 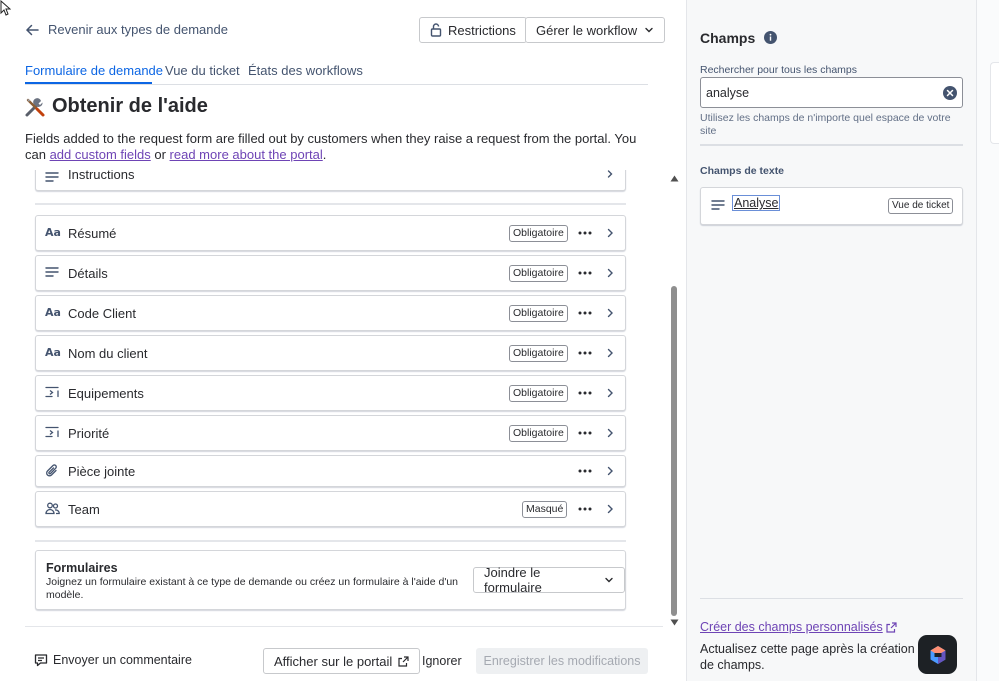 I want to click on tab-ticket-view: Vue du ticket, so click(x=202, y=71).